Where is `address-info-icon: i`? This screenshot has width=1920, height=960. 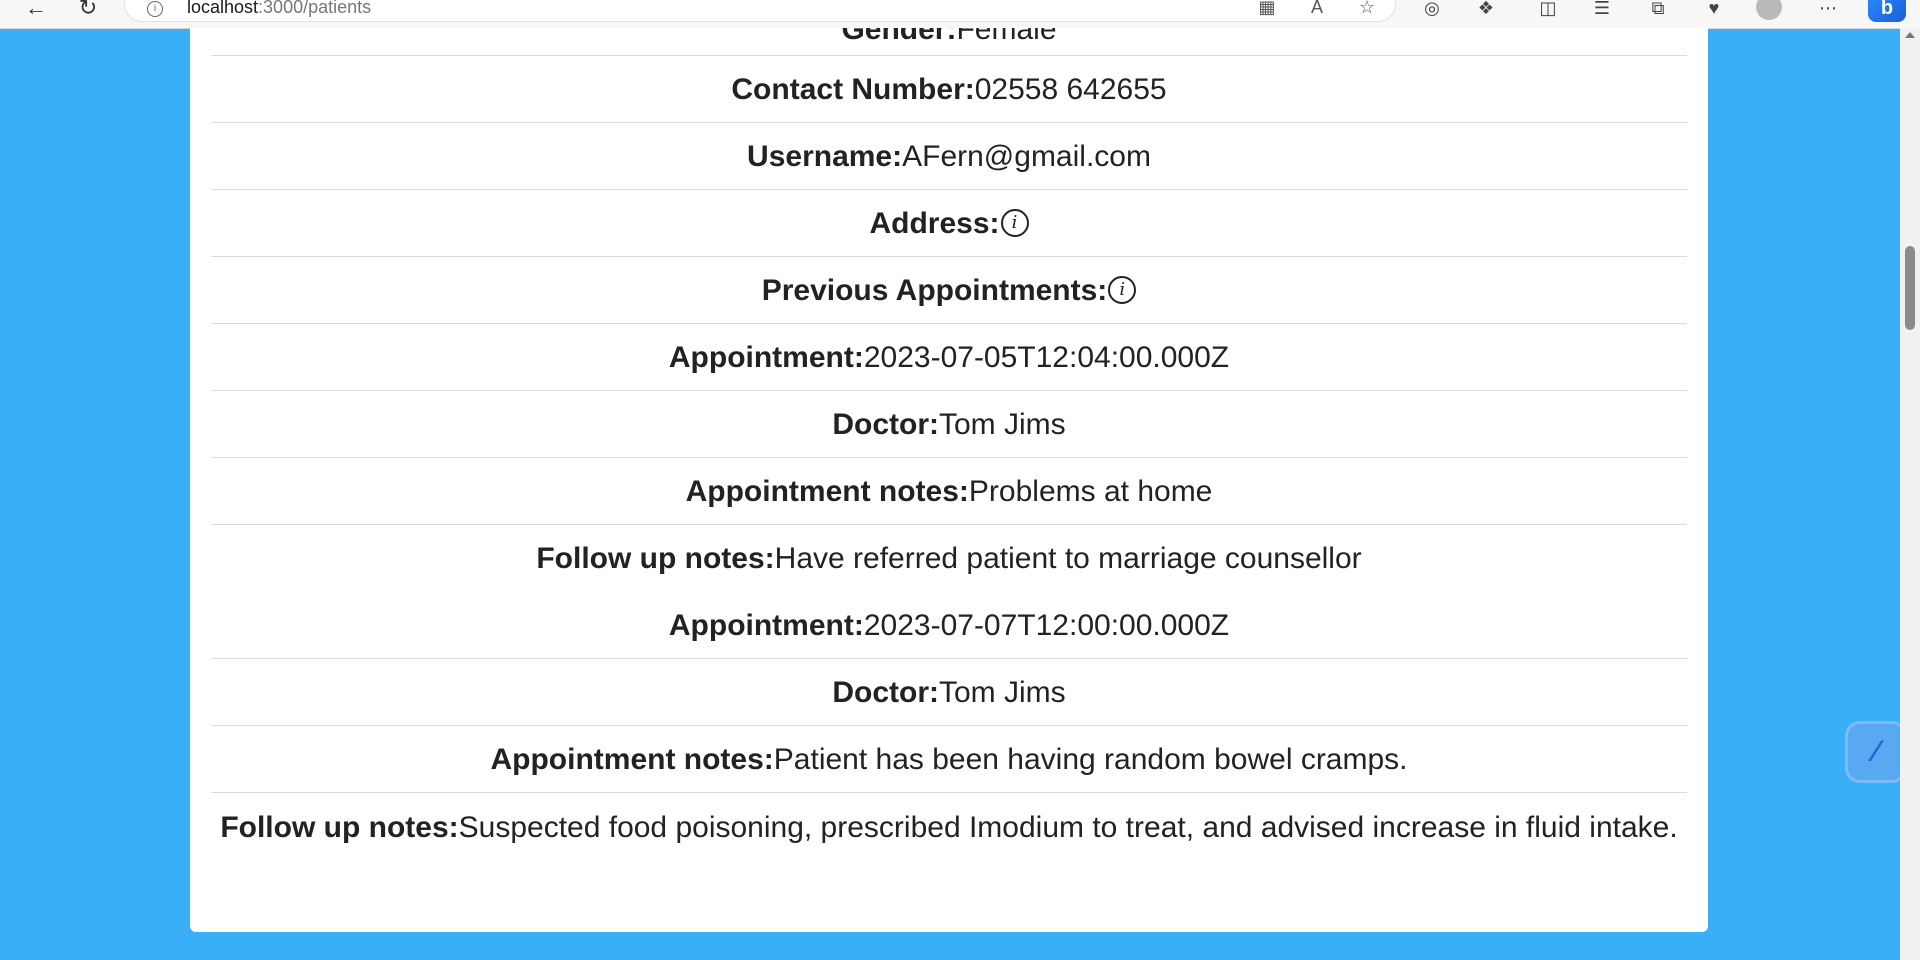 address-info-icon: i is located at coordinates (1014, 223).